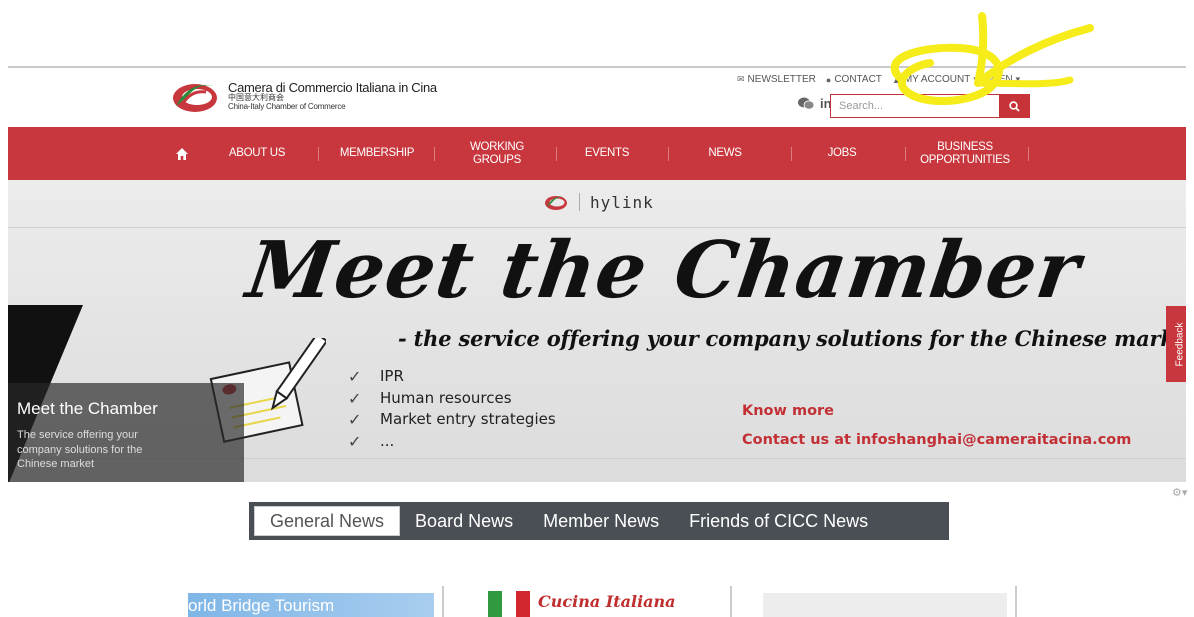  Describe the element at coordinates (1179, 492) in the screenshot. I see `gear-icon: ⚙▾` at that location.